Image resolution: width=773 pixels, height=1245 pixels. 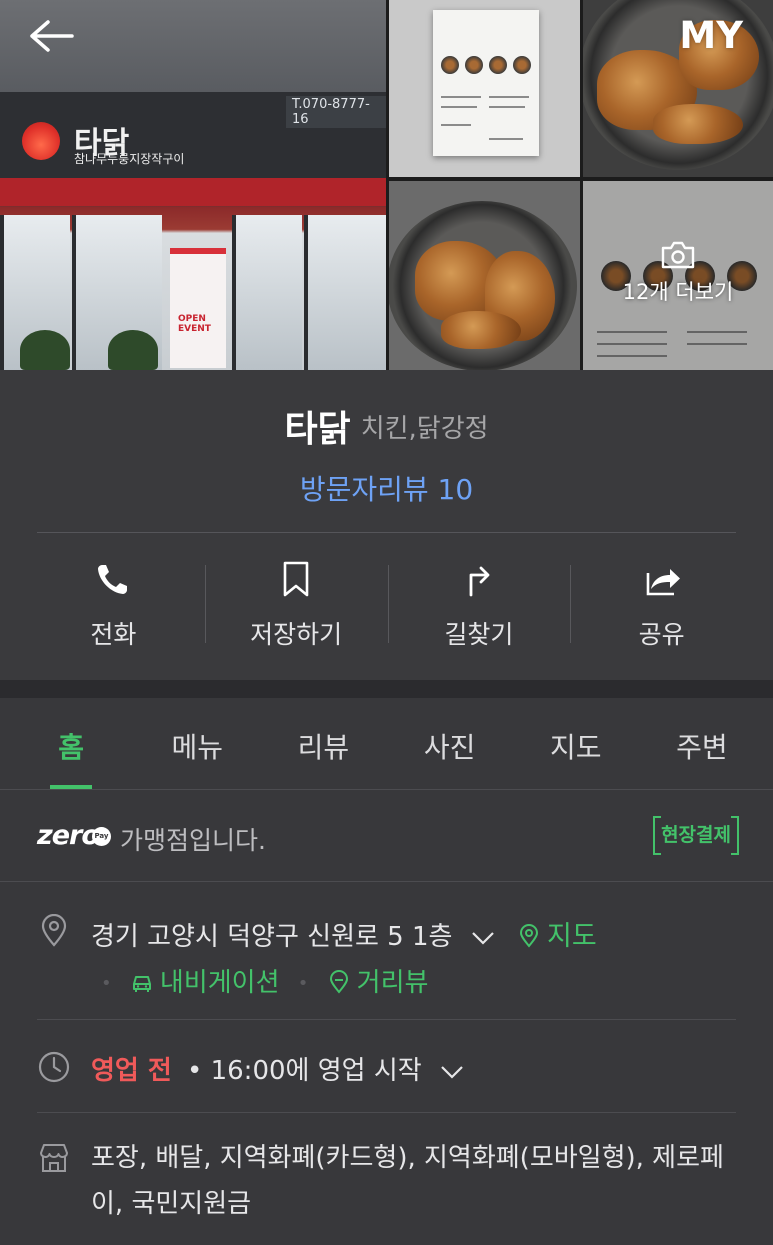 I want to click on flame-logo, so click(x=41, y=141).